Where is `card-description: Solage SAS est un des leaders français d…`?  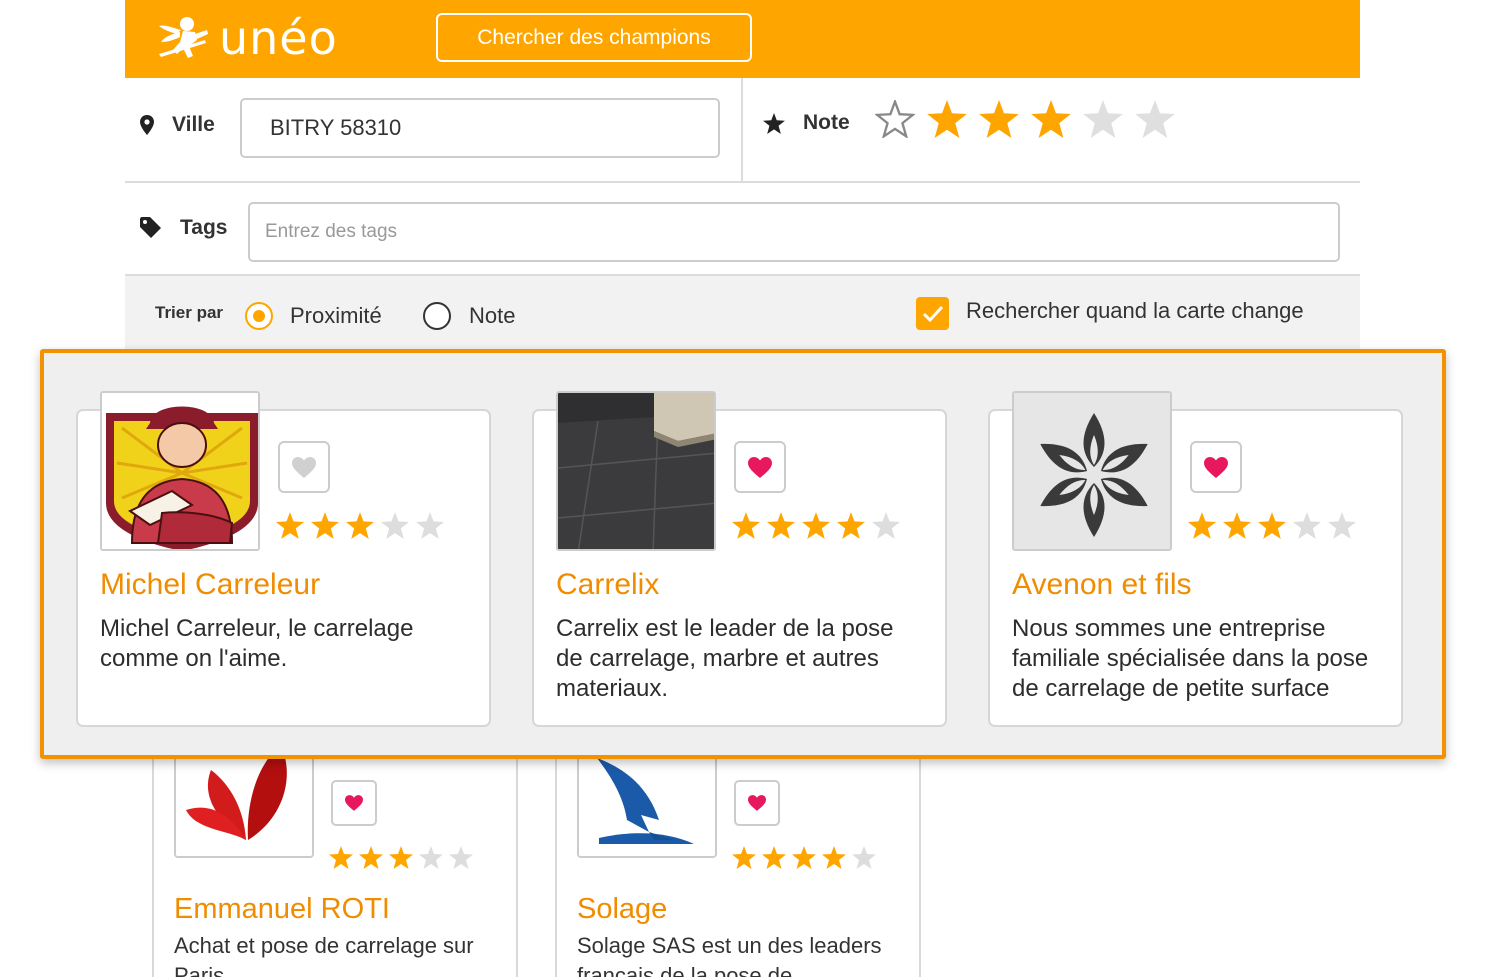 card-description: Solage SAS est un des leaders français d… is located at coordinates (729, 955).